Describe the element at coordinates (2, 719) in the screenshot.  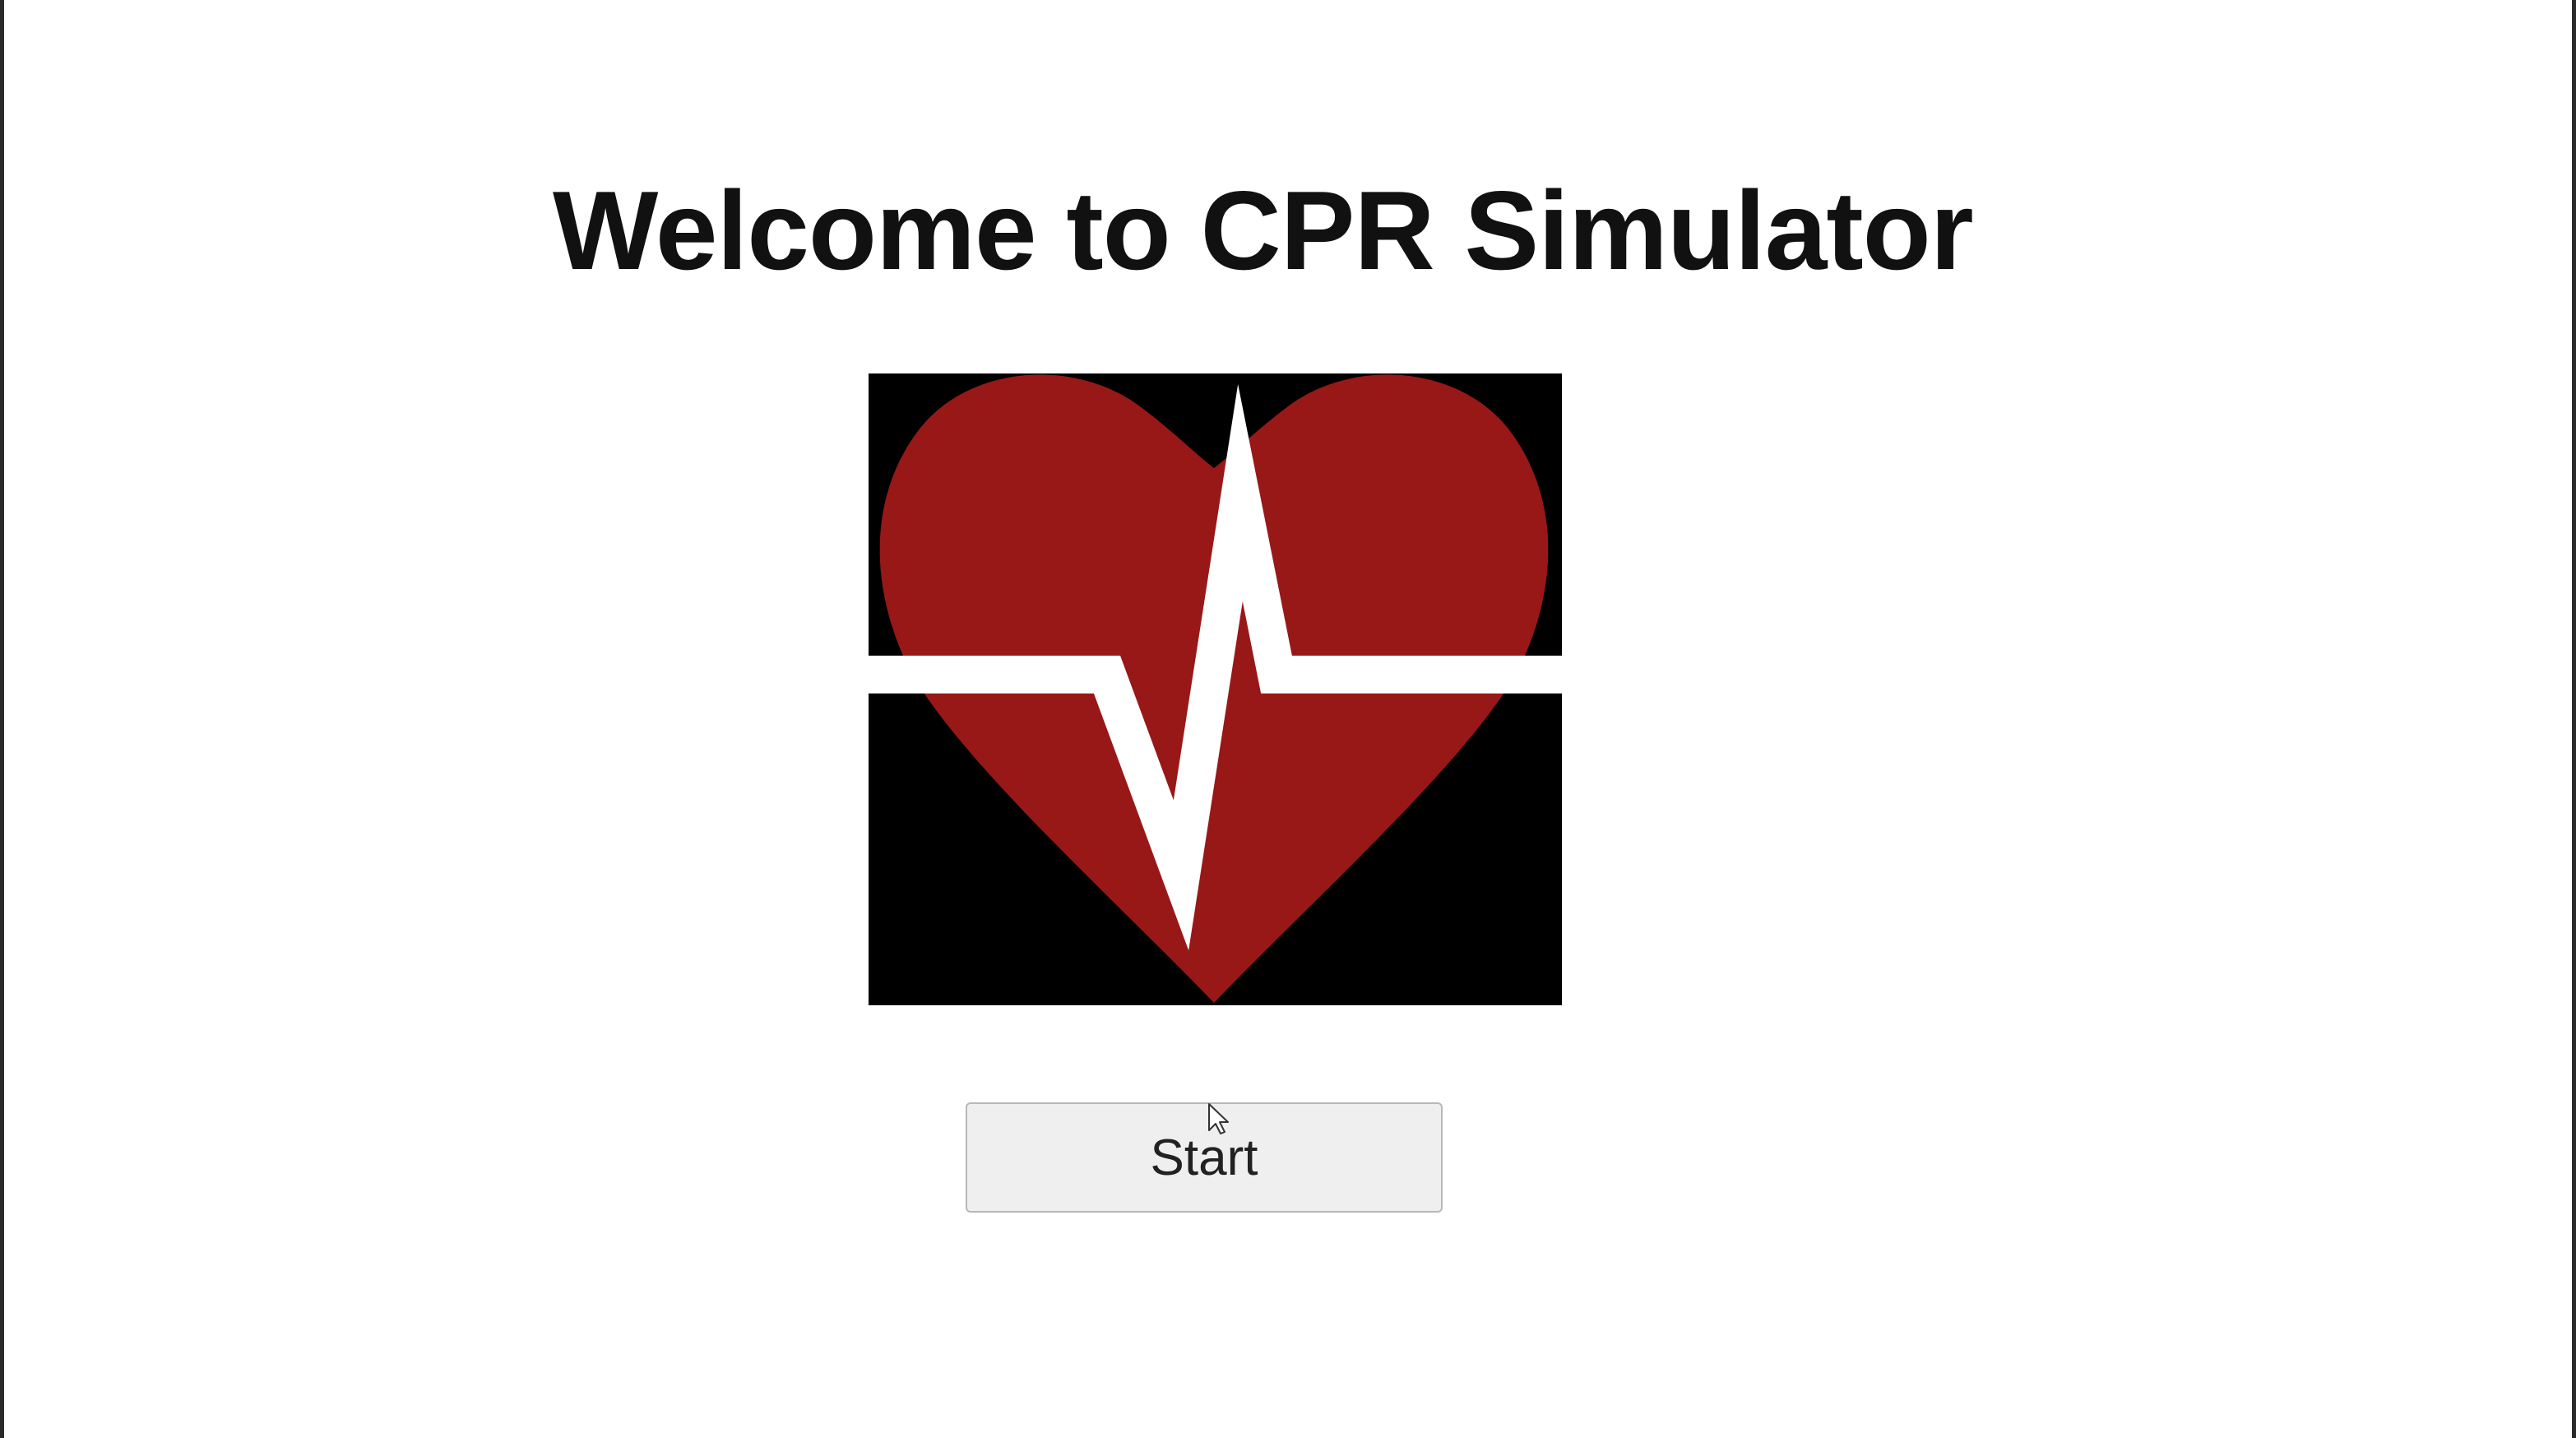
I see `window-left-border` at that location.